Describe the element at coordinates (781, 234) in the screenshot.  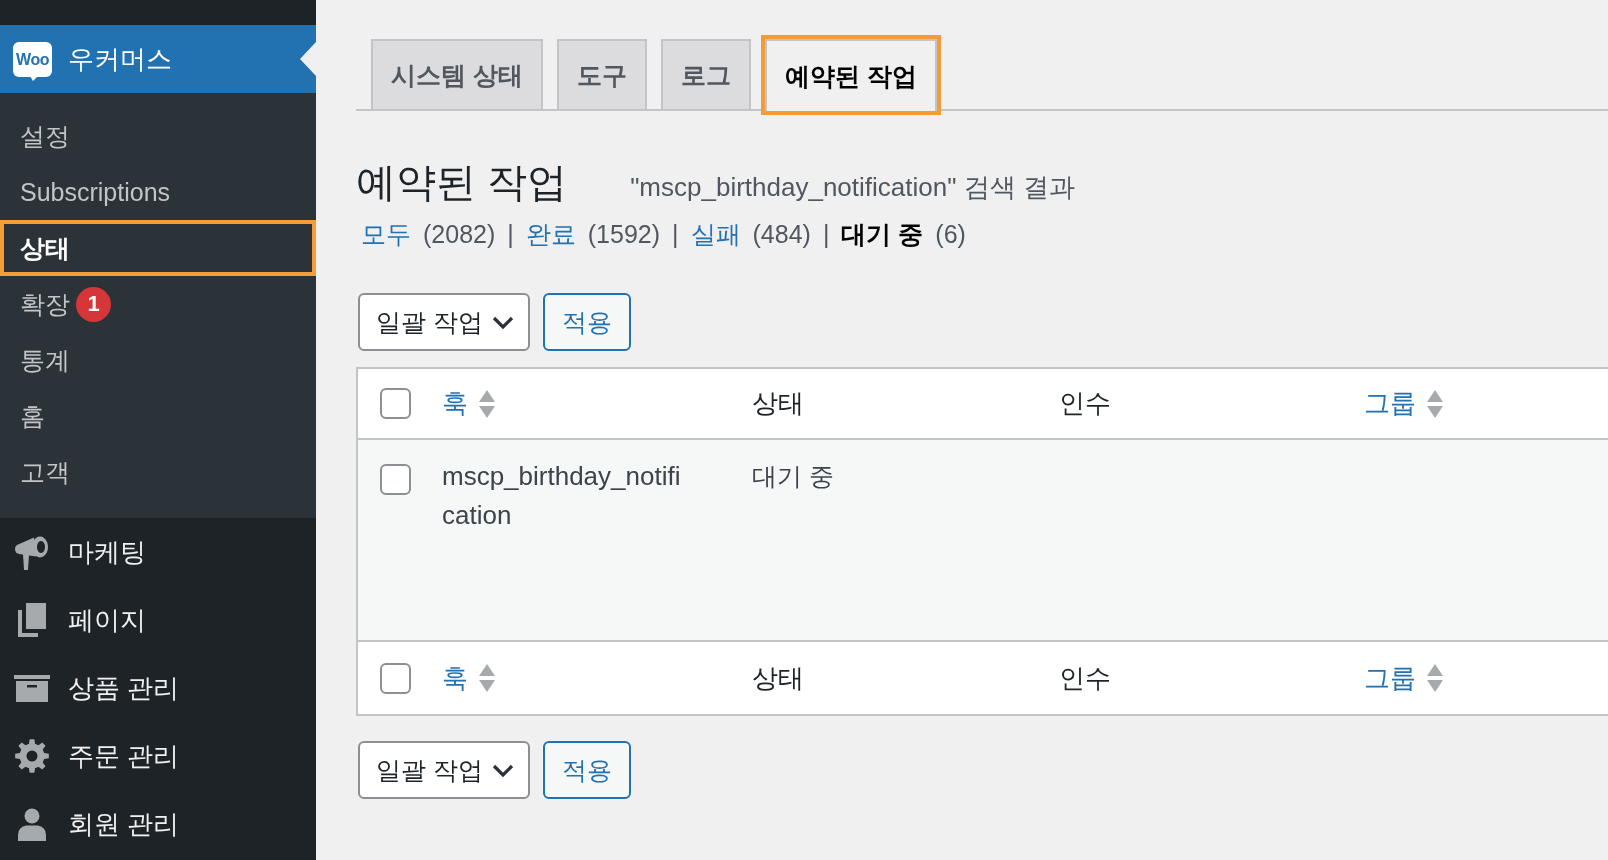
I see `filter-count: (484)` at that location.